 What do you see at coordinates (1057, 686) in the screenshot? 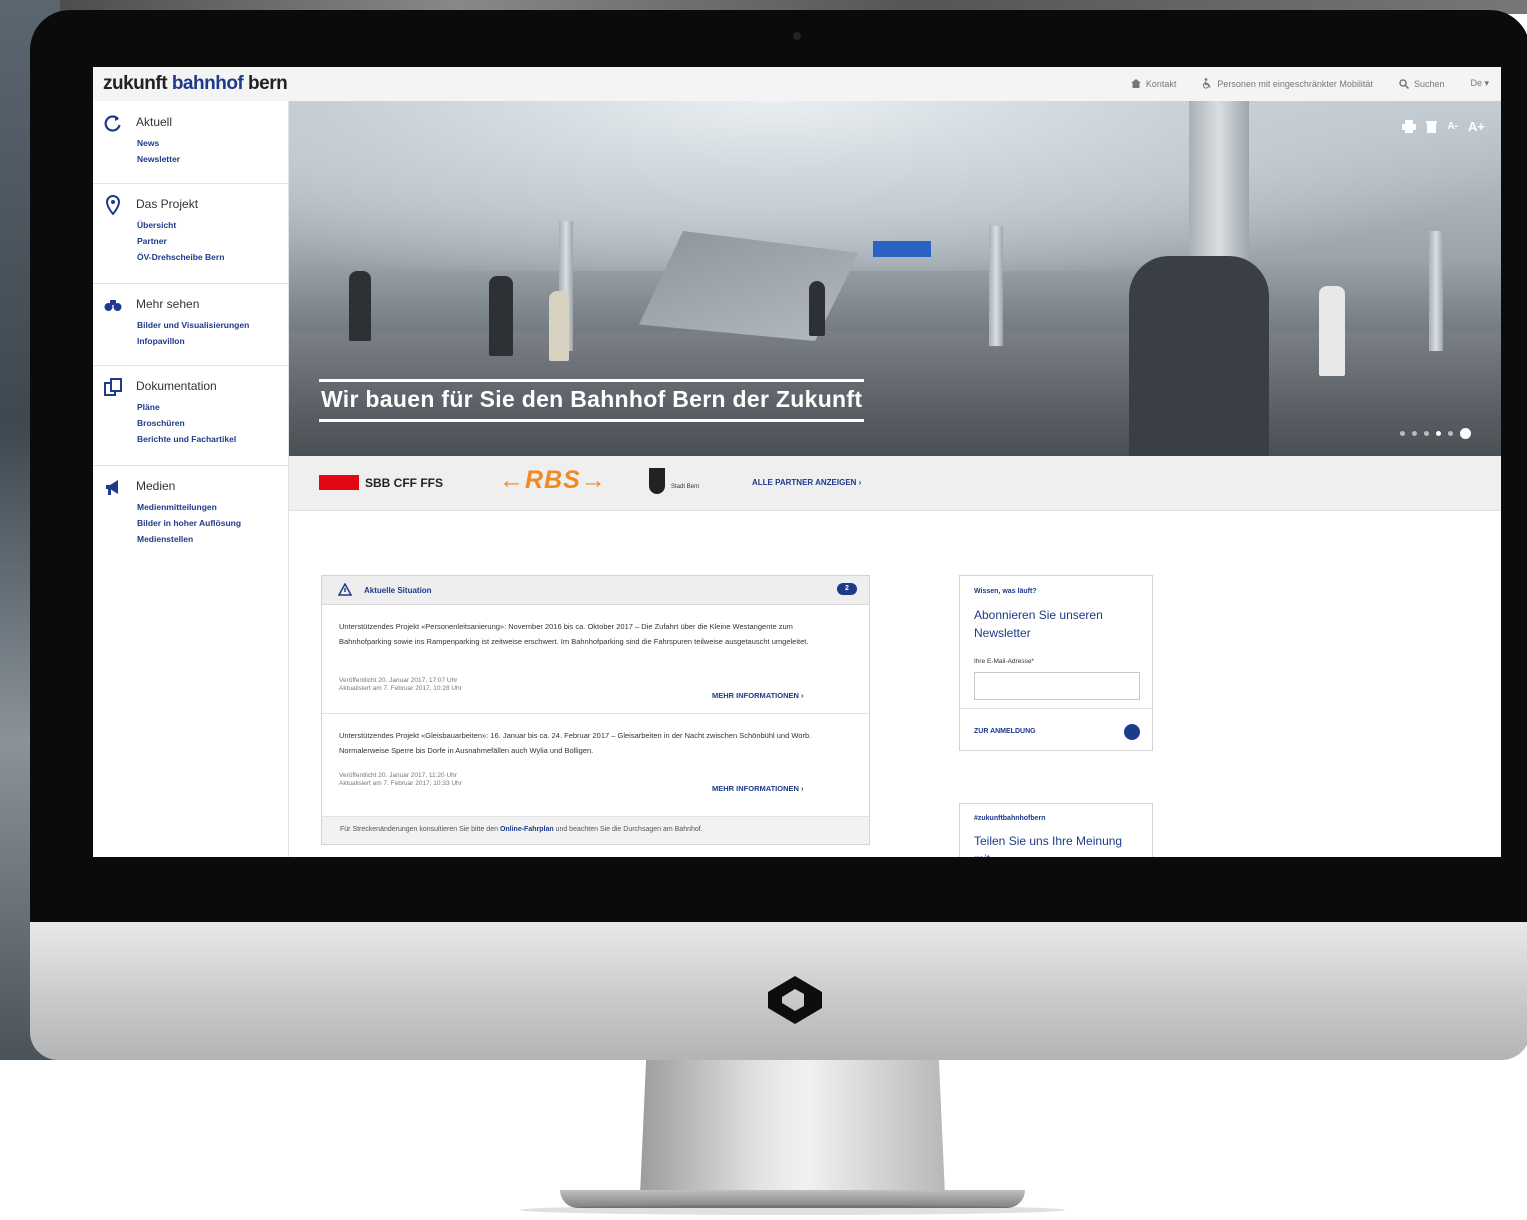
I see `email-field` at bounding box center [1057, 686].